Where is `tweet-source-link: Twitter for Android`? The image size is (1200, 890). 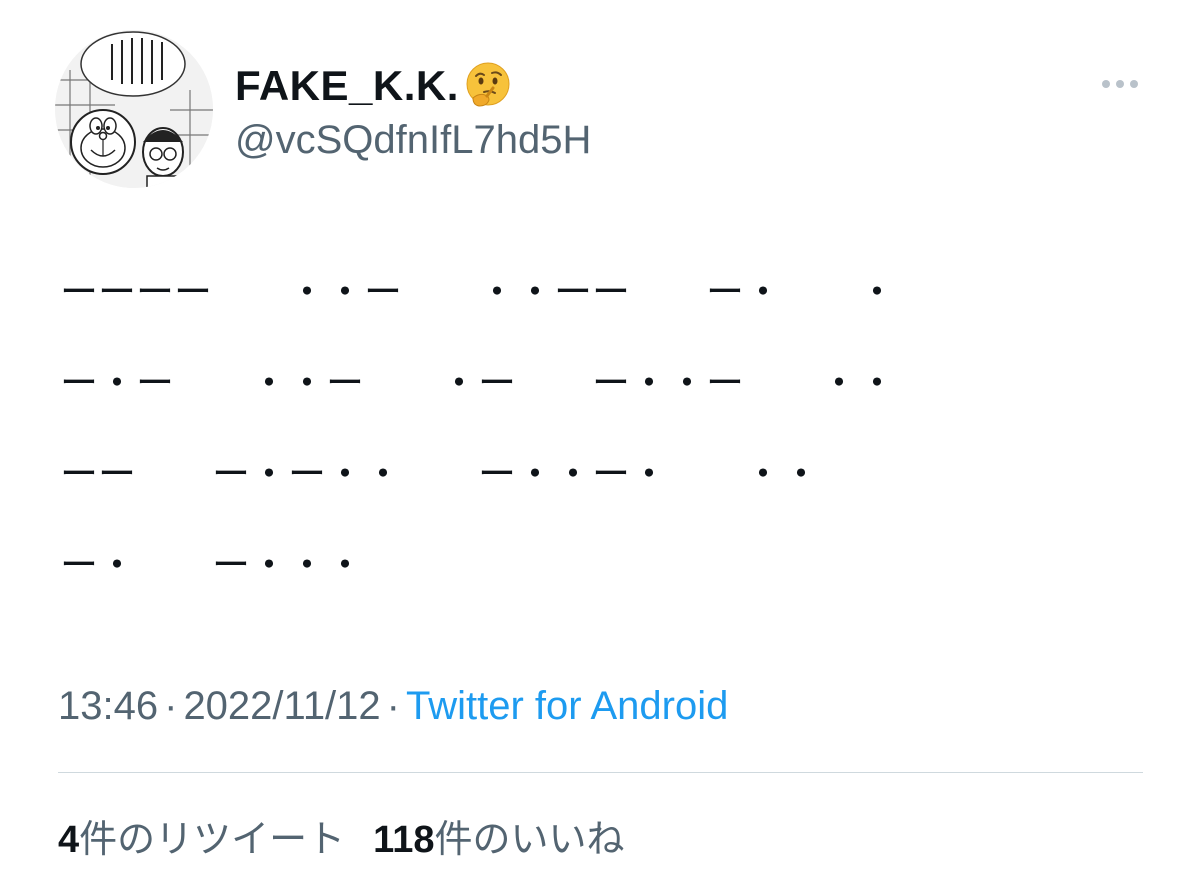
tweet-source-link: Twitter for Android is located at coordinates (567, 706).